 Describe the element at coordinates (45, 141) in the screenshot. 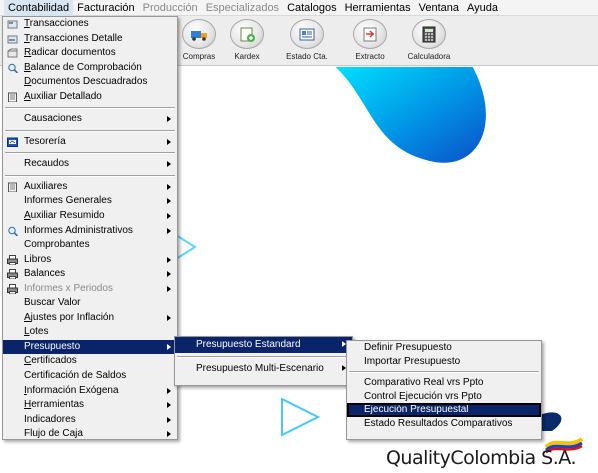

I see `menu-item-label: Tesorería` at that location.